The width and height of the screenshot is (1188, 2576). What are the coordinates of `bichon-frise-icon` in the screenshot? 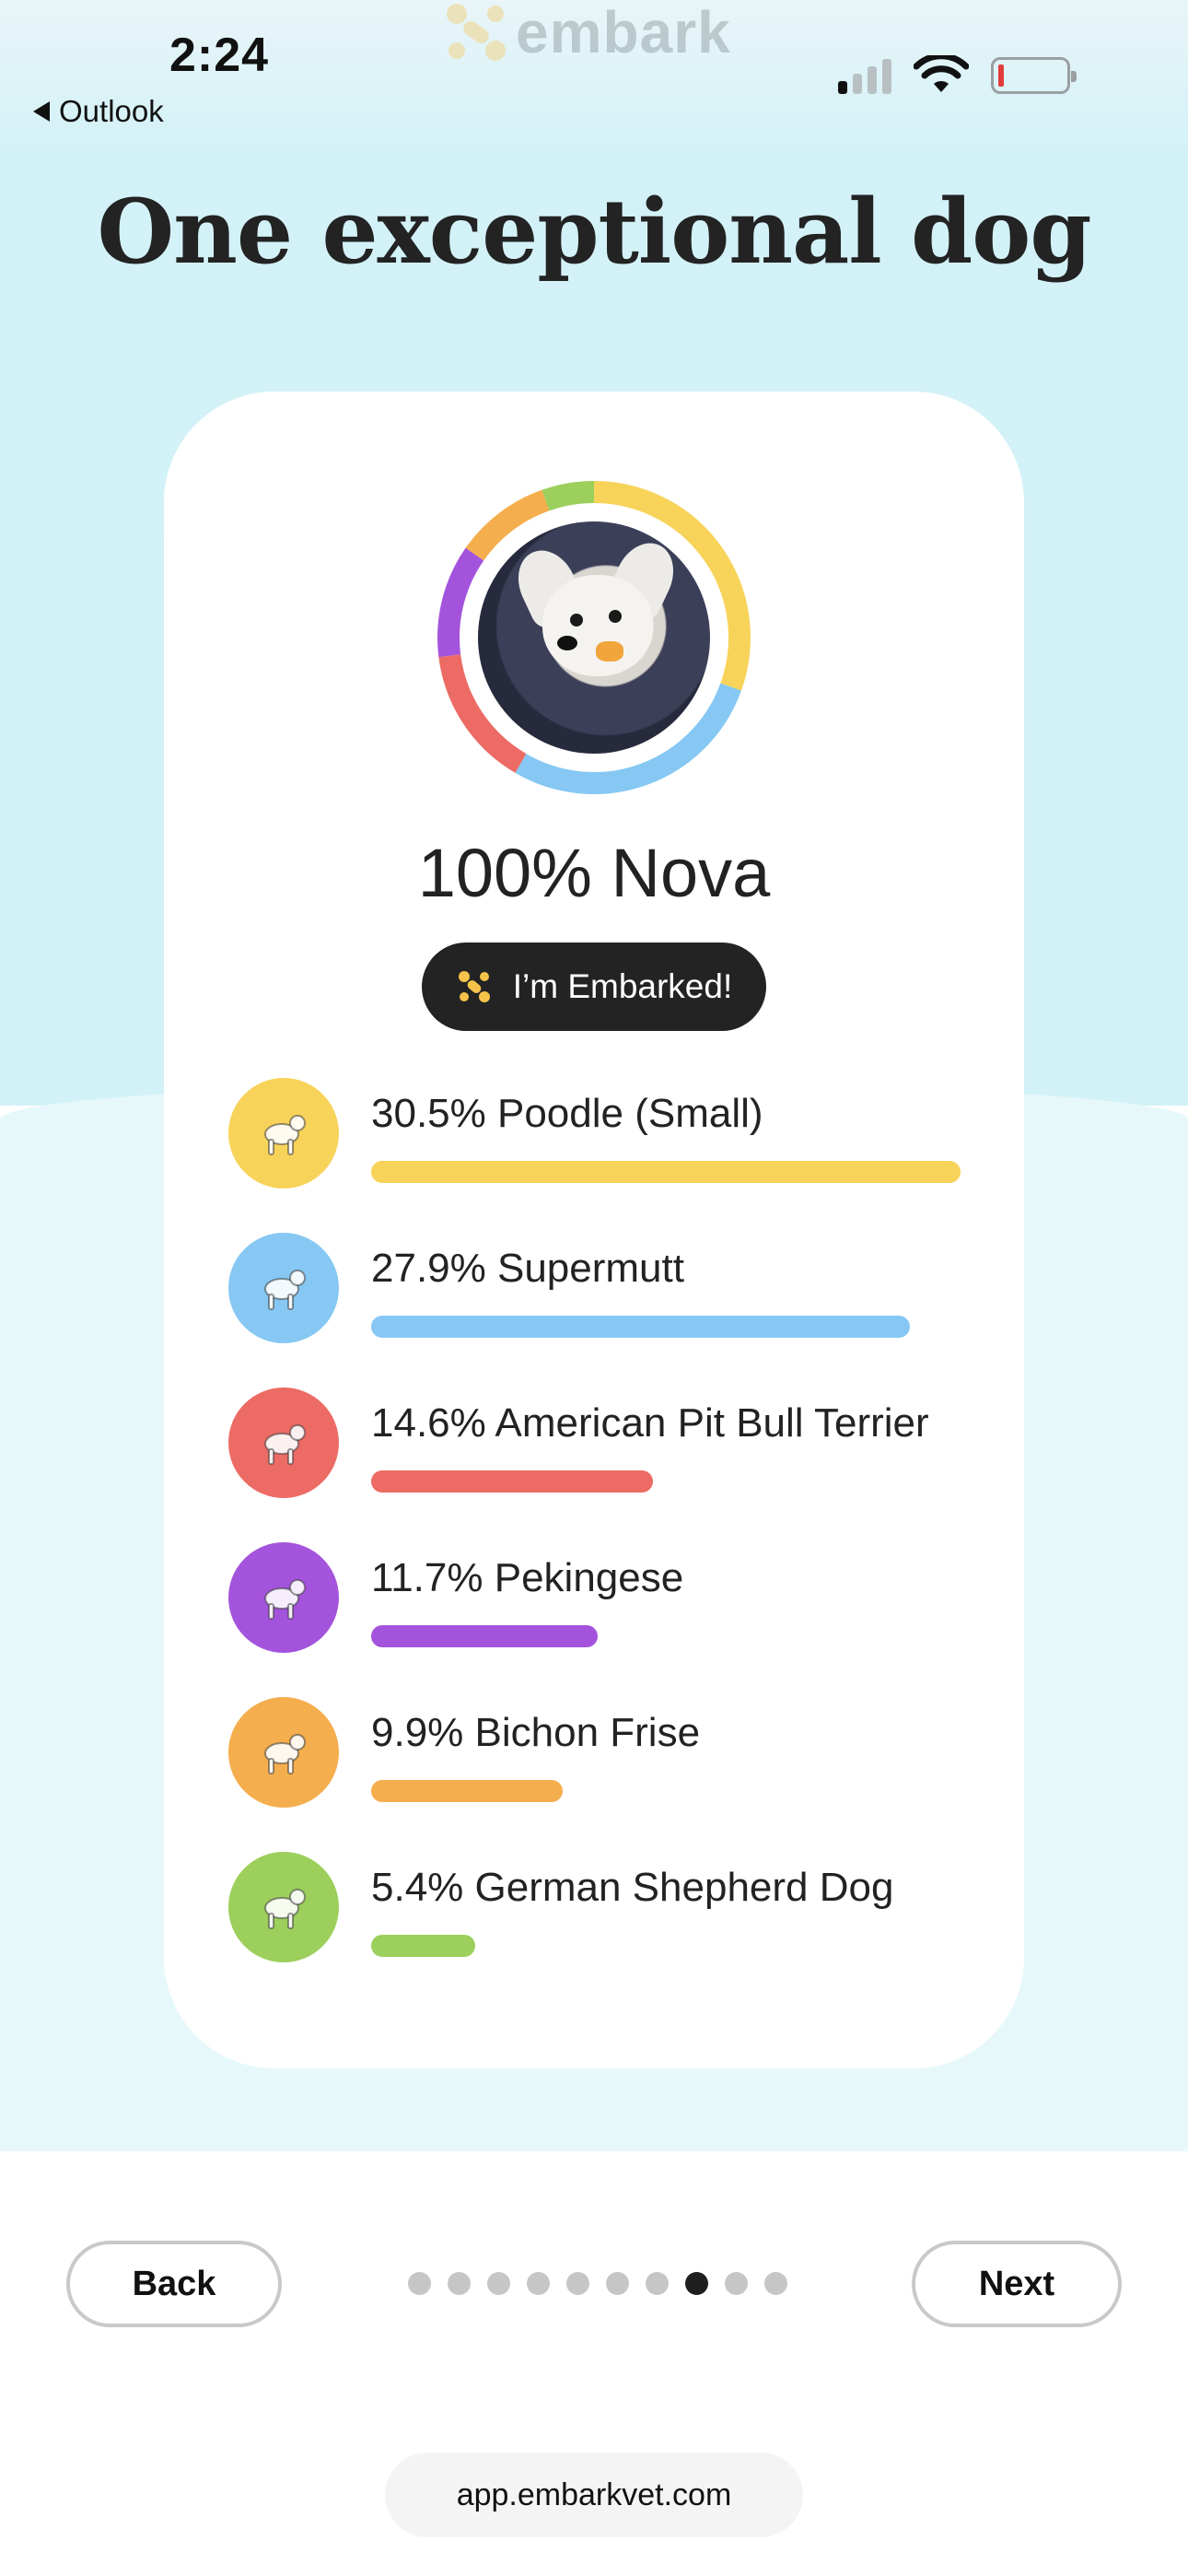 It's located at (283, 1752).